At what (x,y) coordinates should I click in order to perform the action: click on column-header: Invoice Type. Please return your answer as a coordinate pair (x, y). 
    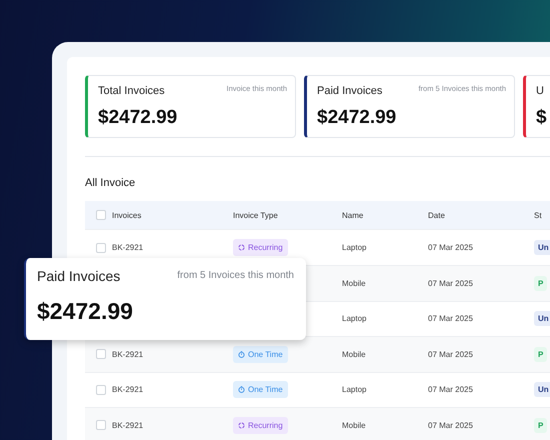
    Looking at the image, I should click on (256, 215).